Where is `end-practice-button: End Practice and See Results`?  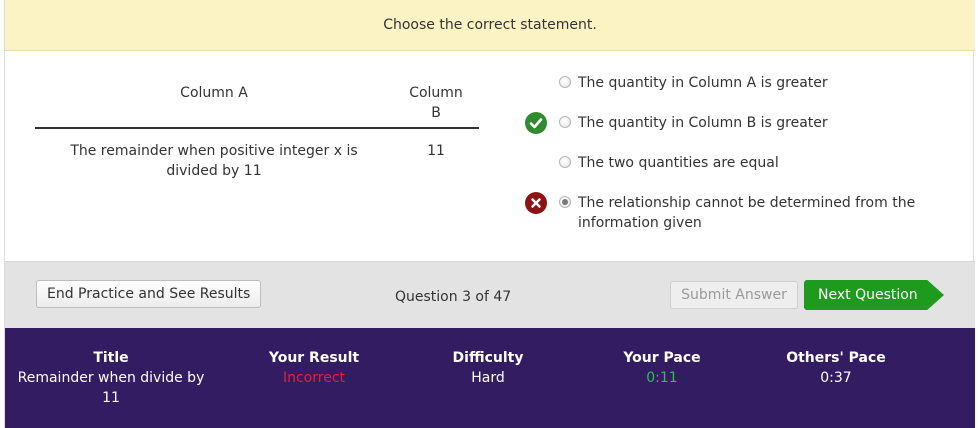
end-practice-button: End Practice and See Results is located at coordinates (149, 294).